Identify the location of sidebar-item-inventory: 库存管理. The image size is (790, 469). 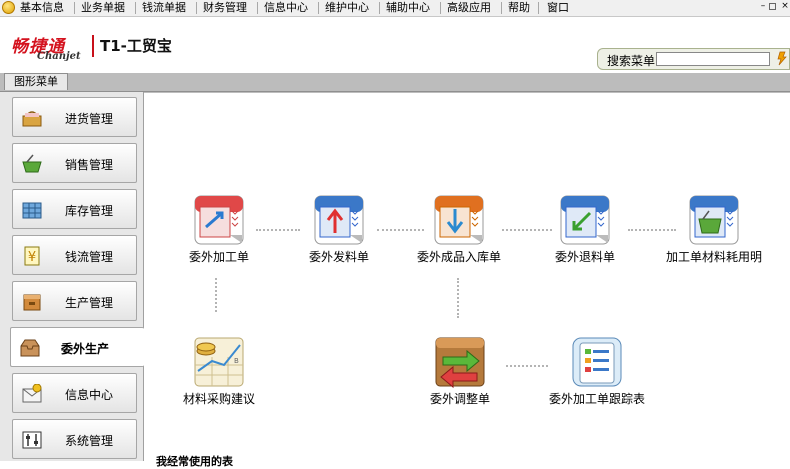
(74, 209).